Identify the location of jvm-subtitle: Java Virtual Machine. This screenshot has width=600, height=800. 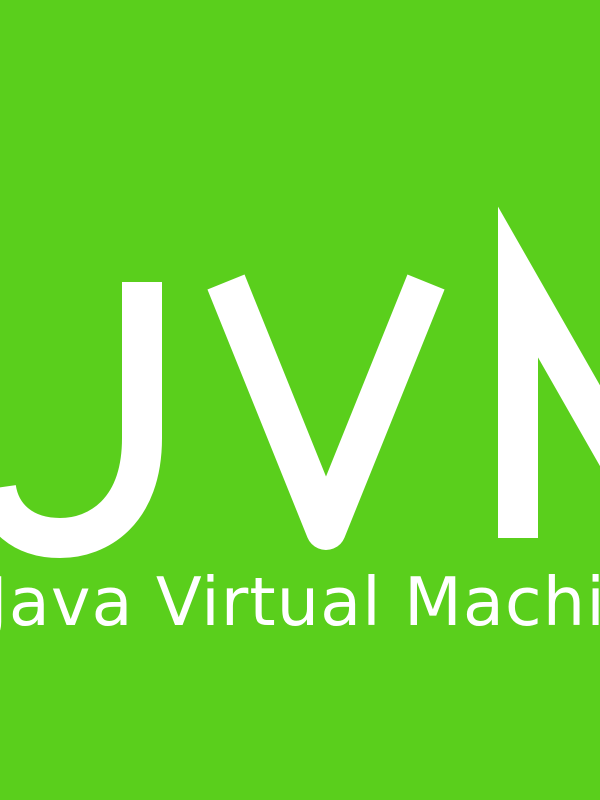
(300, 602).